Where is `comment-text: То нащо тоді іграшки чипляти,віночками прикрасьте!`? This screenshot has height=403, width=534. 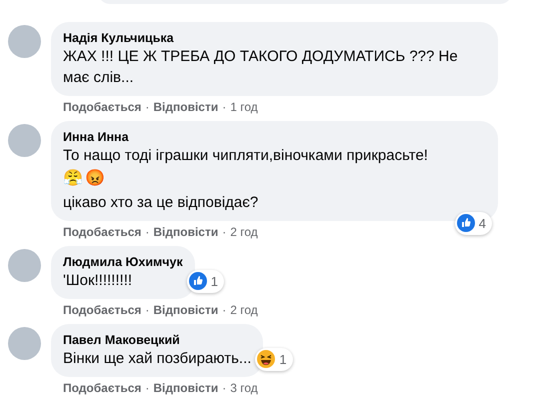
comment-text: То нащо тоді іграшки чипляти,віночками прикрасьте! is located at coordinates (246, 156).